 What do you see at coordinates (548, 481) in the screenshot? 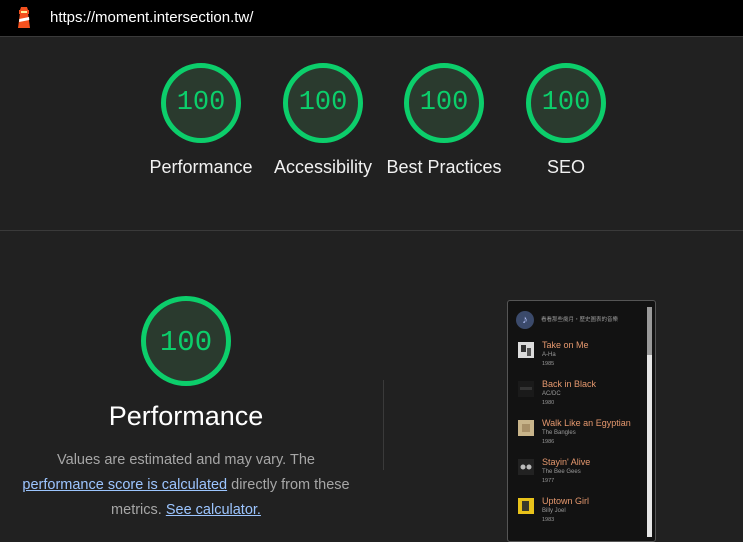
I see `song-year: 1977` at bounding box center [548, 481].